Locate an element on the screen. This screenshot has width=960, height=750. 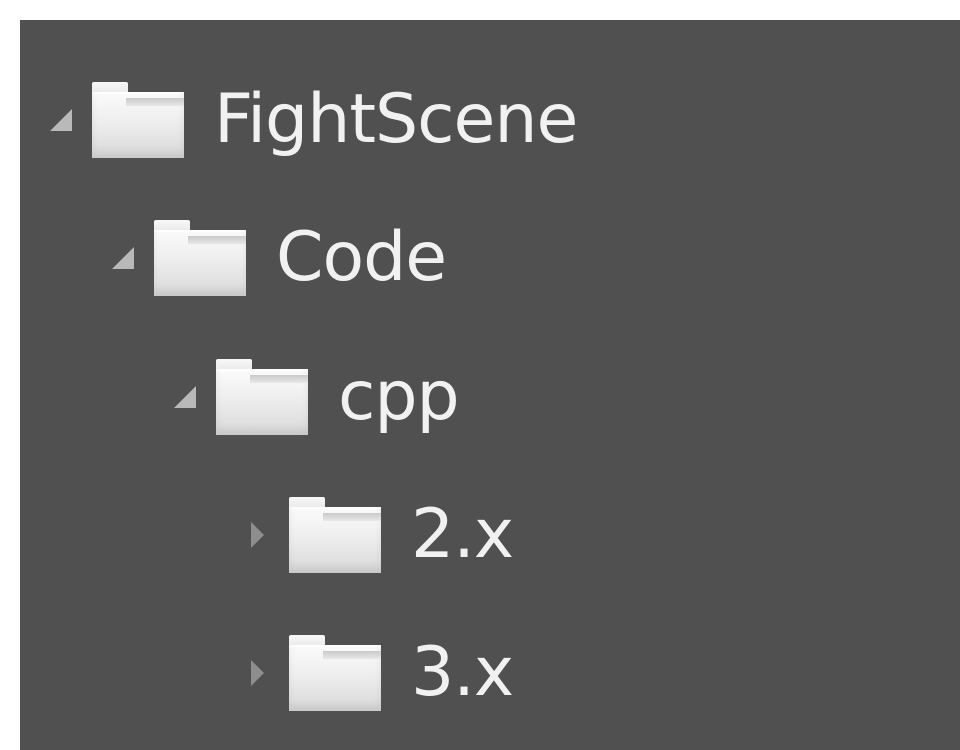
tree-item-3x: 3.x is located at coordinates (379, 673).